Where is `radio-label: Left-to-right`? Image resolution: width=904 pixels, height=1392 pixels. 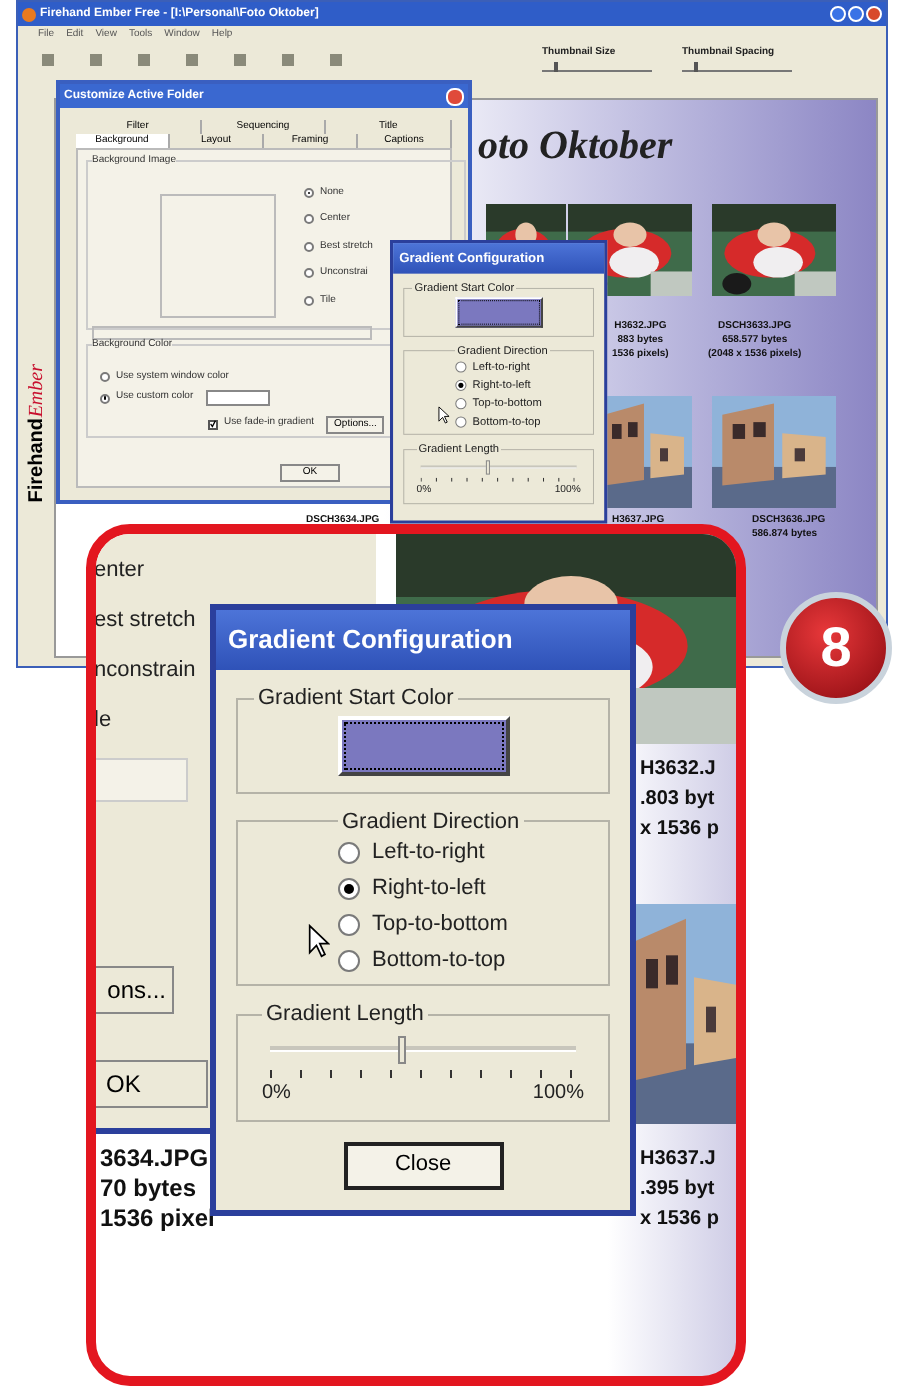
radio-label: Left-to-right is located at coordinates (428, 853).